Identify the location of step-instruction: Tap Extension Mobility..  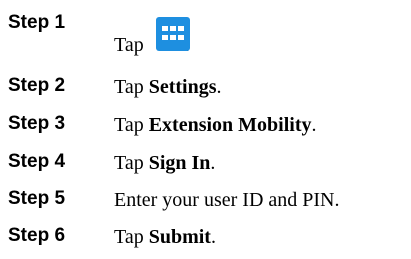
(215, 125).